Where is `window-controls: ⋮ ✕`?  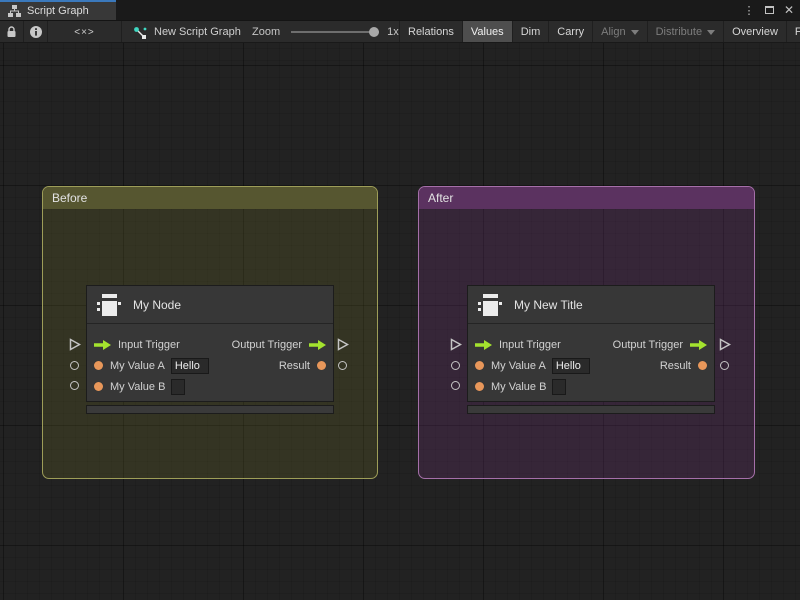
window-controls: ⋮ ✕ is located at coordinates (769, 10).